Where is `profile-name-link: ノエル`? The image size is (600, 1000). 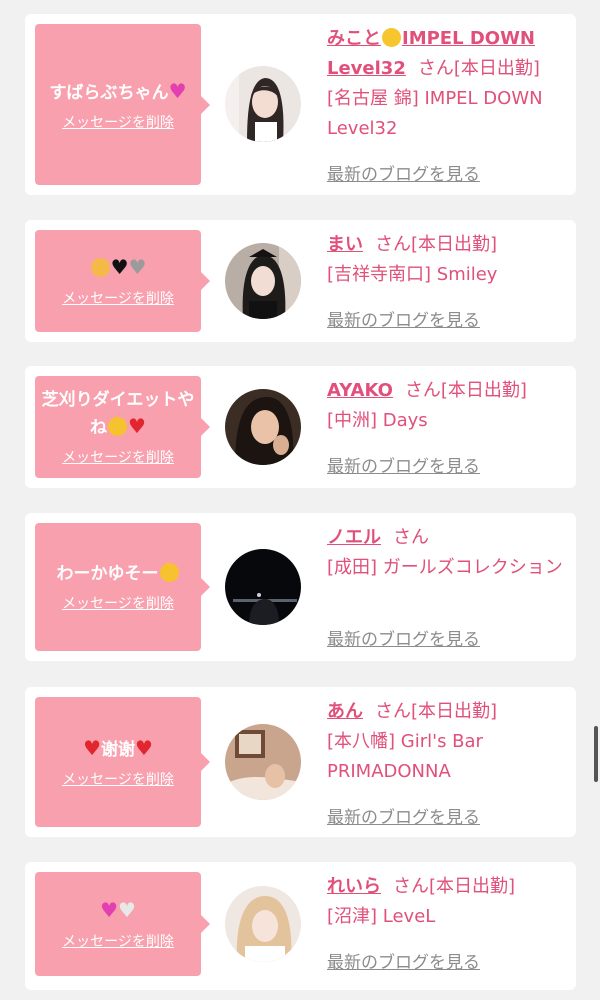
profile-name-link: ノエル is located at coordinates (354, 537).